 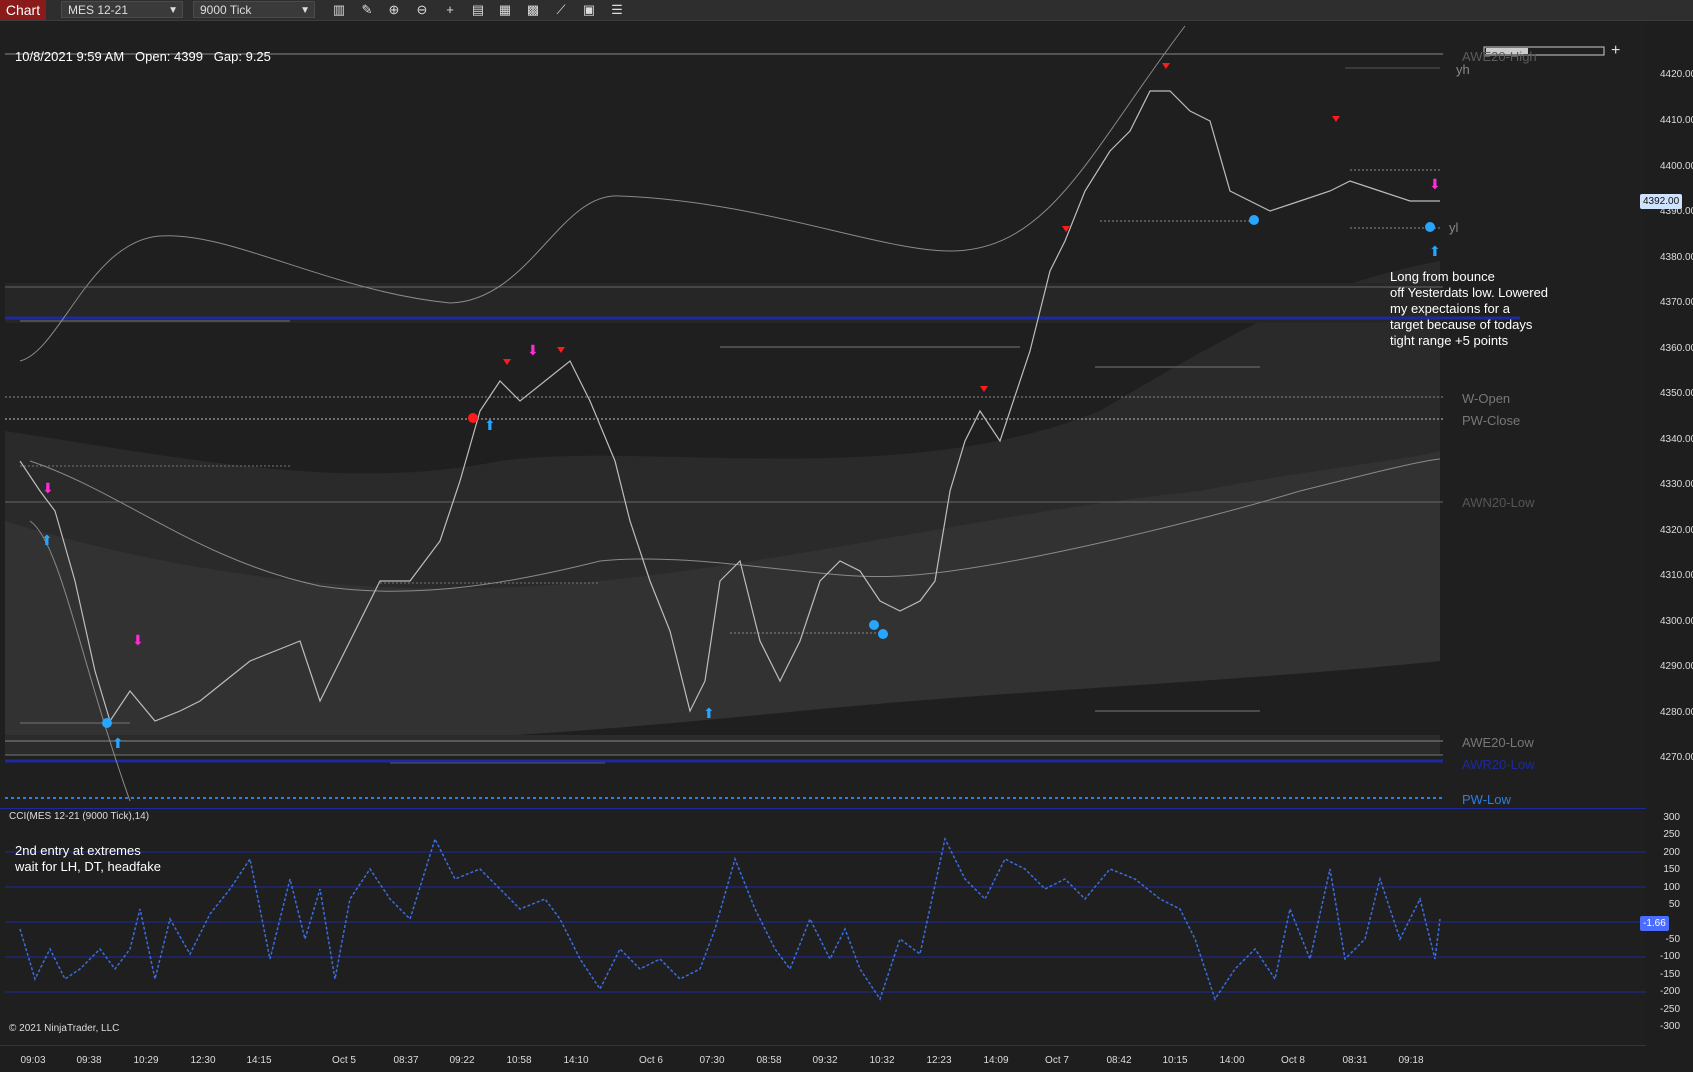 What do you see at coordinates (1469, 292) in the screenshot?
I see `note-line: off Yesterdats low. Lowered` at bounding box center [1469, 292].